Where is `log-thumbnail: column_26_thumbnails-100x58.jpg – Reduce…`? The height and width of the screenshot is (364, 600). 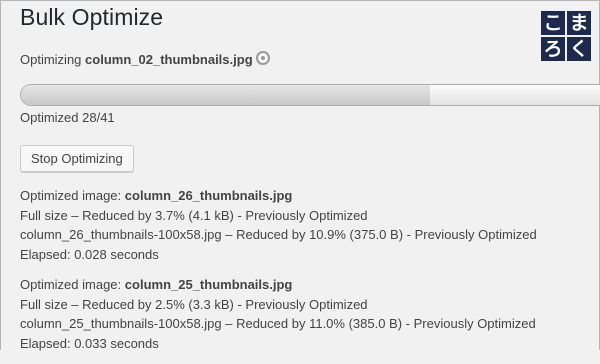
log-thumbnail: column_26_thumbnails-100x58.jpg – Reduce… is located at coordinates (278, 234).